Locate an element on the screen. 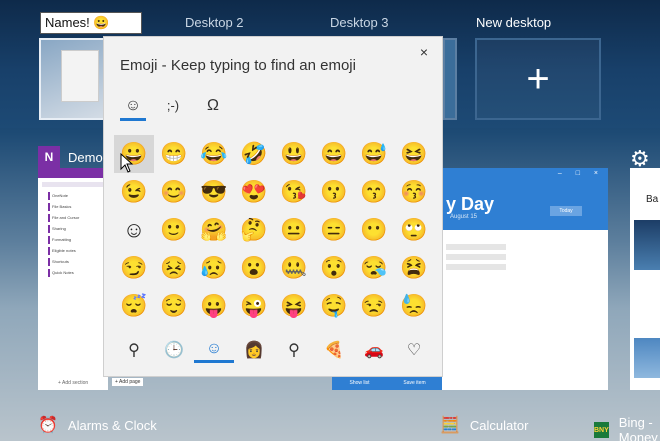  emoji-cell: 😗 is located at coordinates (334, 192).